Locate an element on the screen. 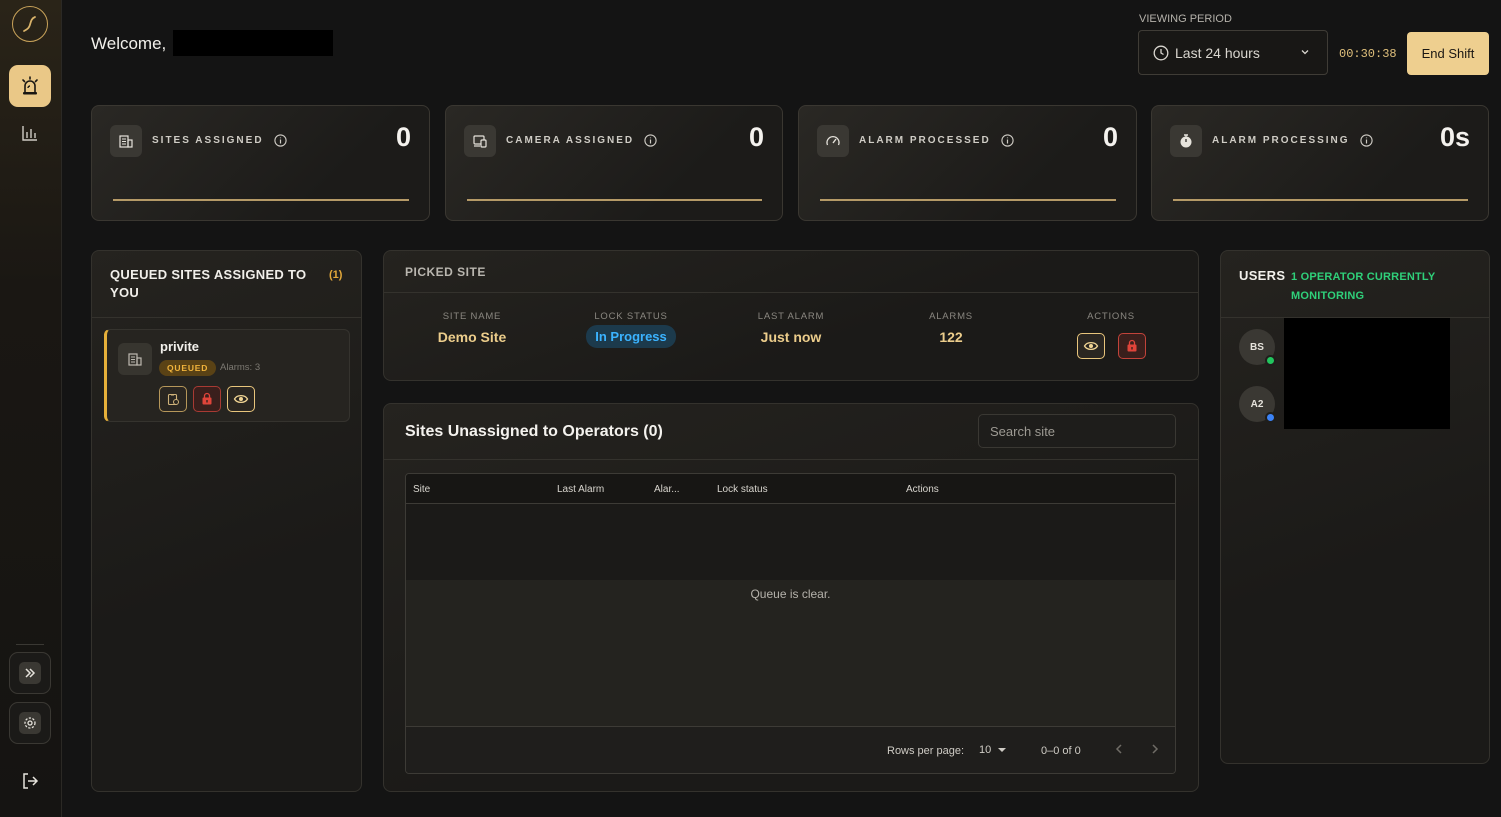 The width and height of the screenshot is (1501, 817). avatar-initials: A2 is located at coordinates (1257, 404).